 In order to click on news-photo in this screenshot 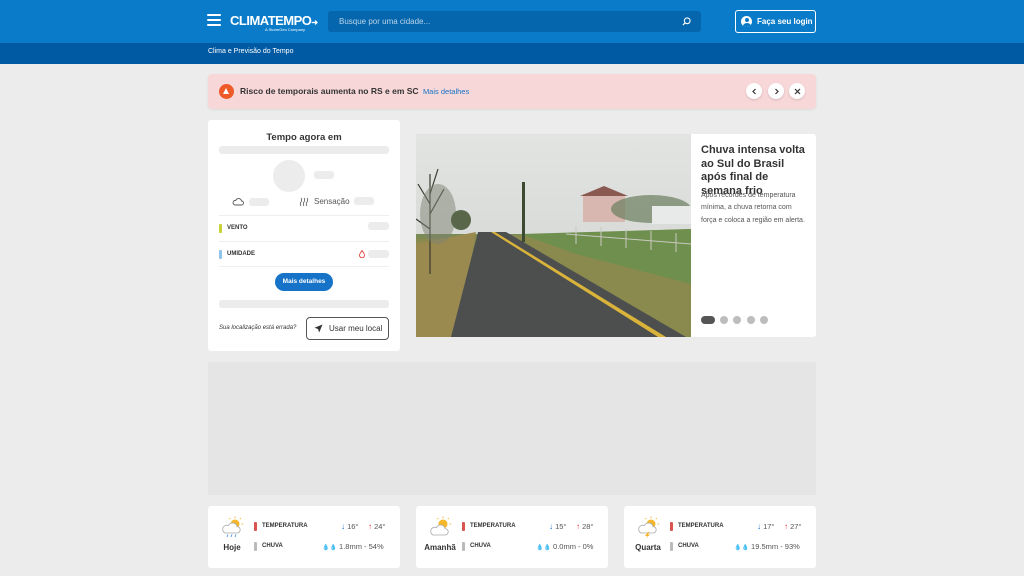, I will do `click(553, 235)`.